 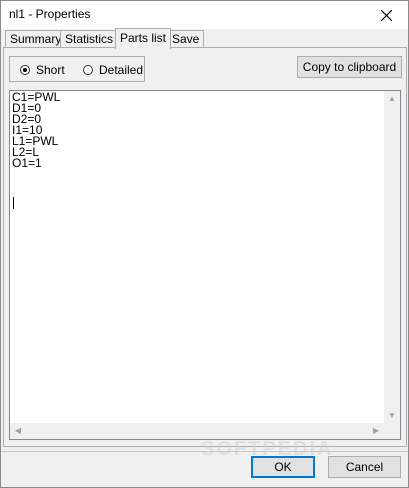 What do you see at coordinates (36, 39) in the screenshot?
I see `tab-summary: Summary` at bounding box center [36, 39].